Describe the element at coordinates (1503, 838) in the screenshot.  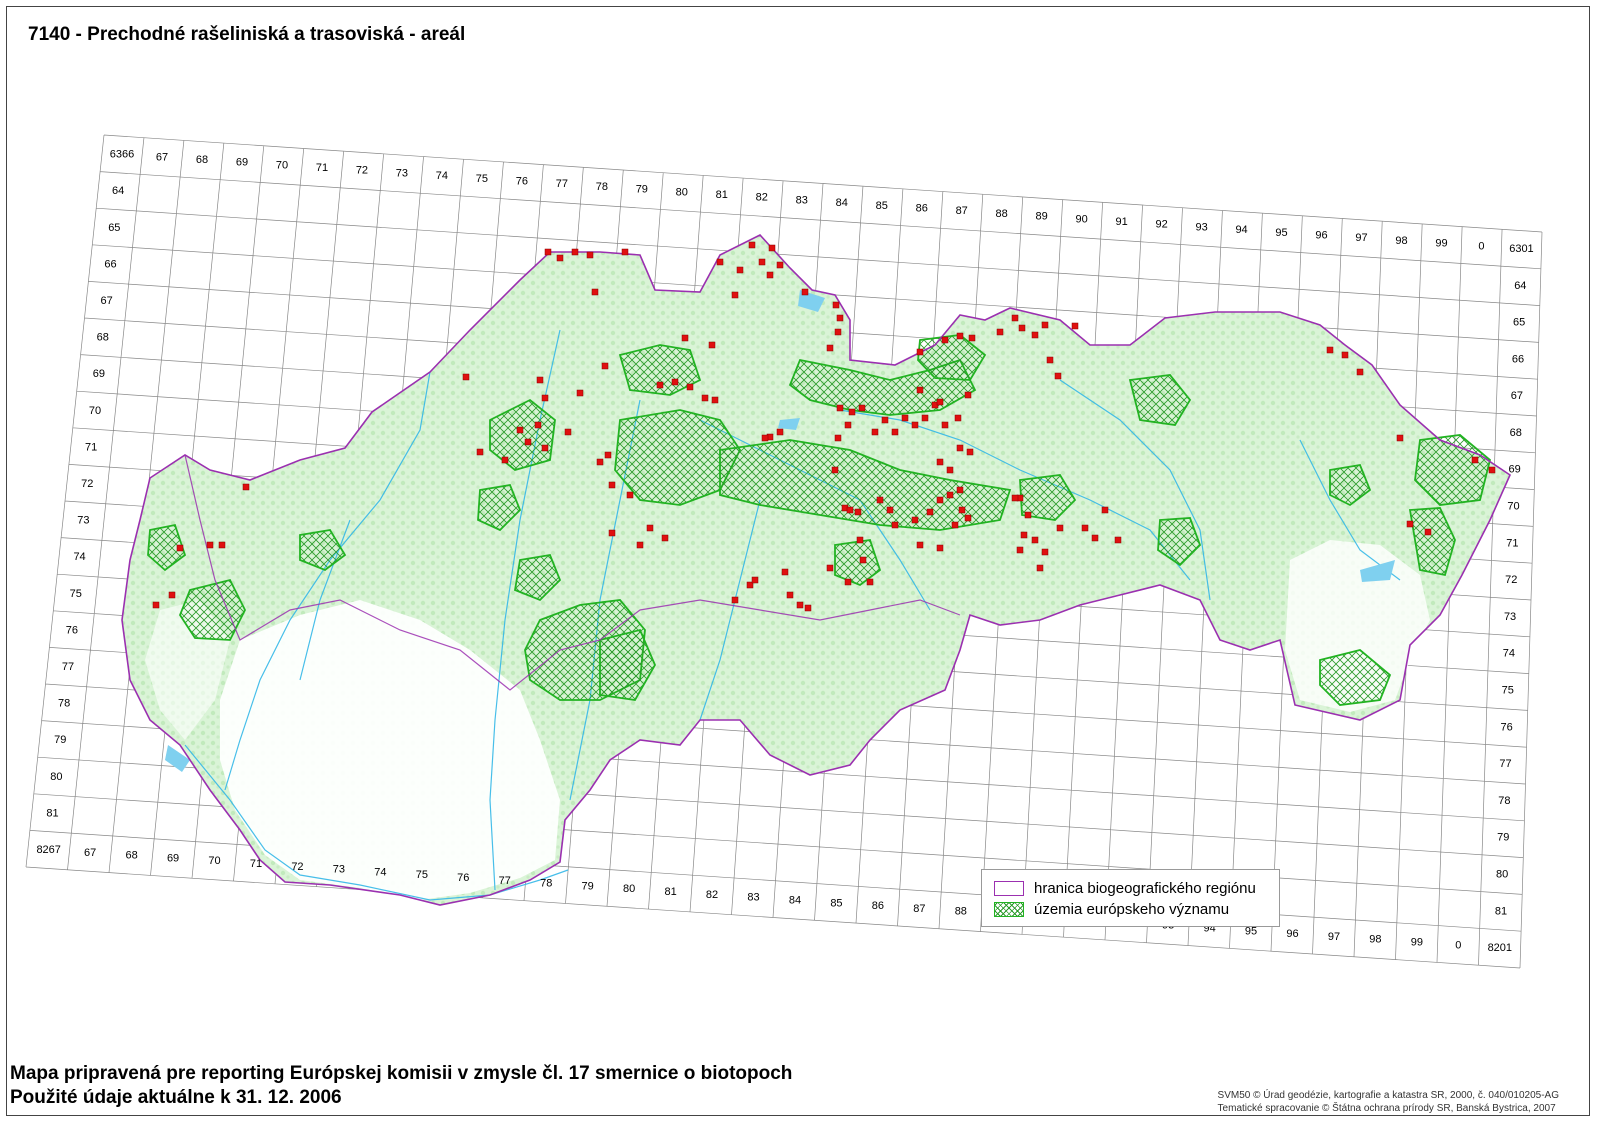
I see `grid-label-right: 79` at that location.